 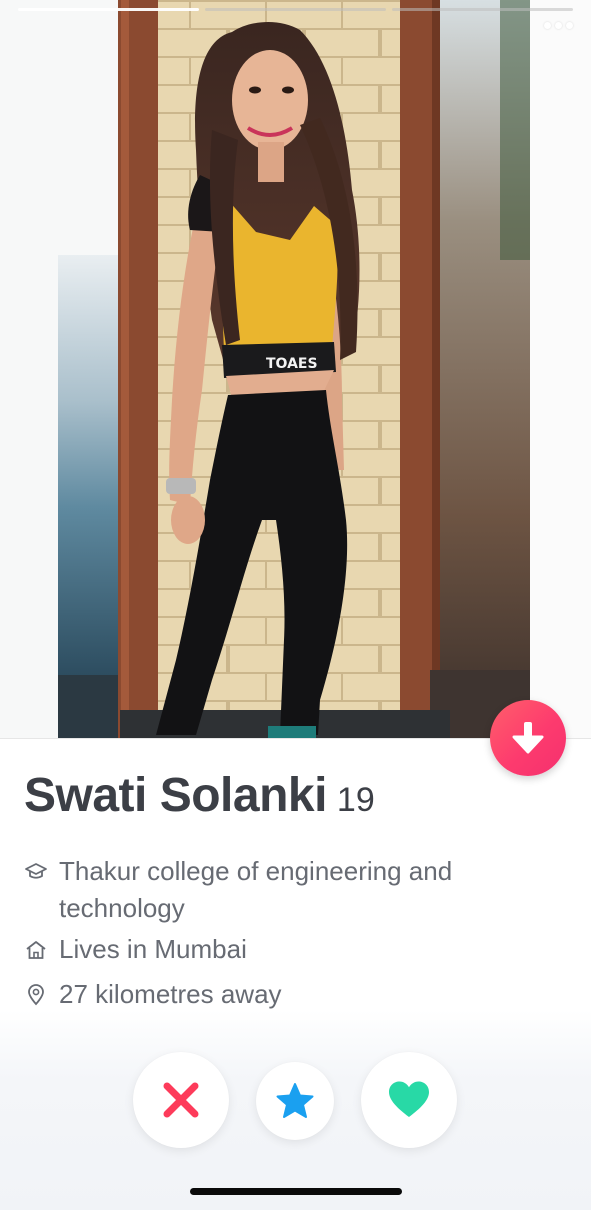 I want to click on arrow-down-icon, so click(x=528, y=738).